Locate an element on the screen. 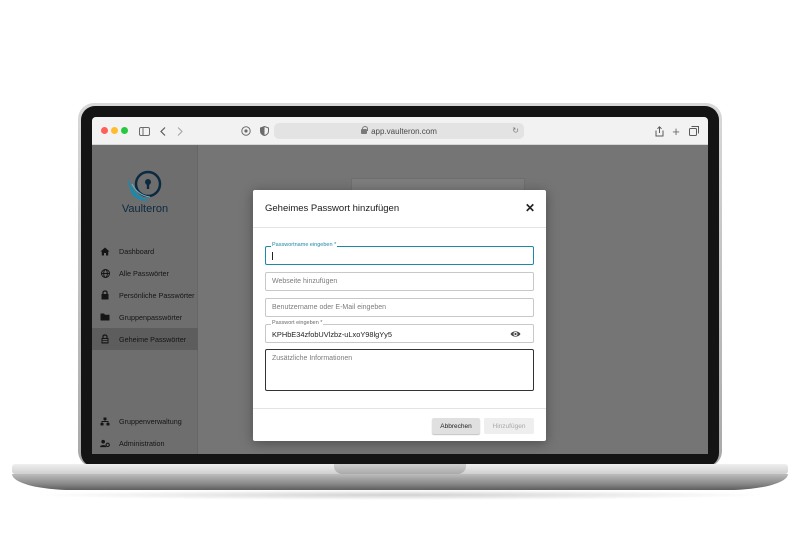 This screenshot has width=800, height=550. password-name-label: Passwortname eingeben * is located at coordinates (304, 245).